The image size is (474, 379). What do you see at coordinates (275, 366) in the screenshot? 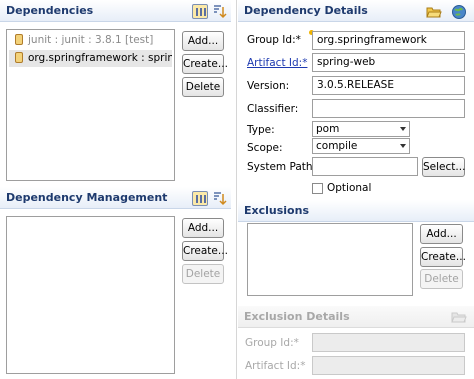
I see `exclusion-artifact-id-label: Artifact Id:*` at bounding box center [275, 366].